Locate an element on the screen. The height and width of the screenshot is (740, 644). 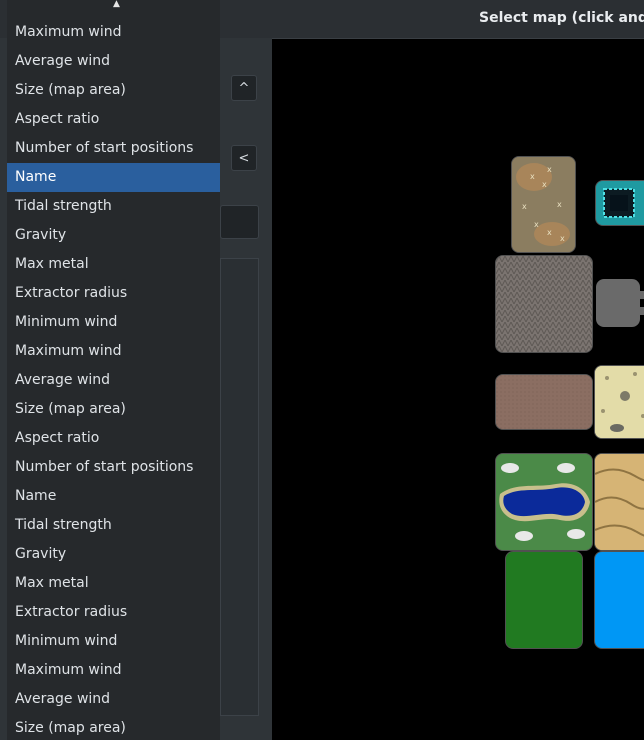
map-thumbnail-brown-flat is located at coordinates (544, 402).